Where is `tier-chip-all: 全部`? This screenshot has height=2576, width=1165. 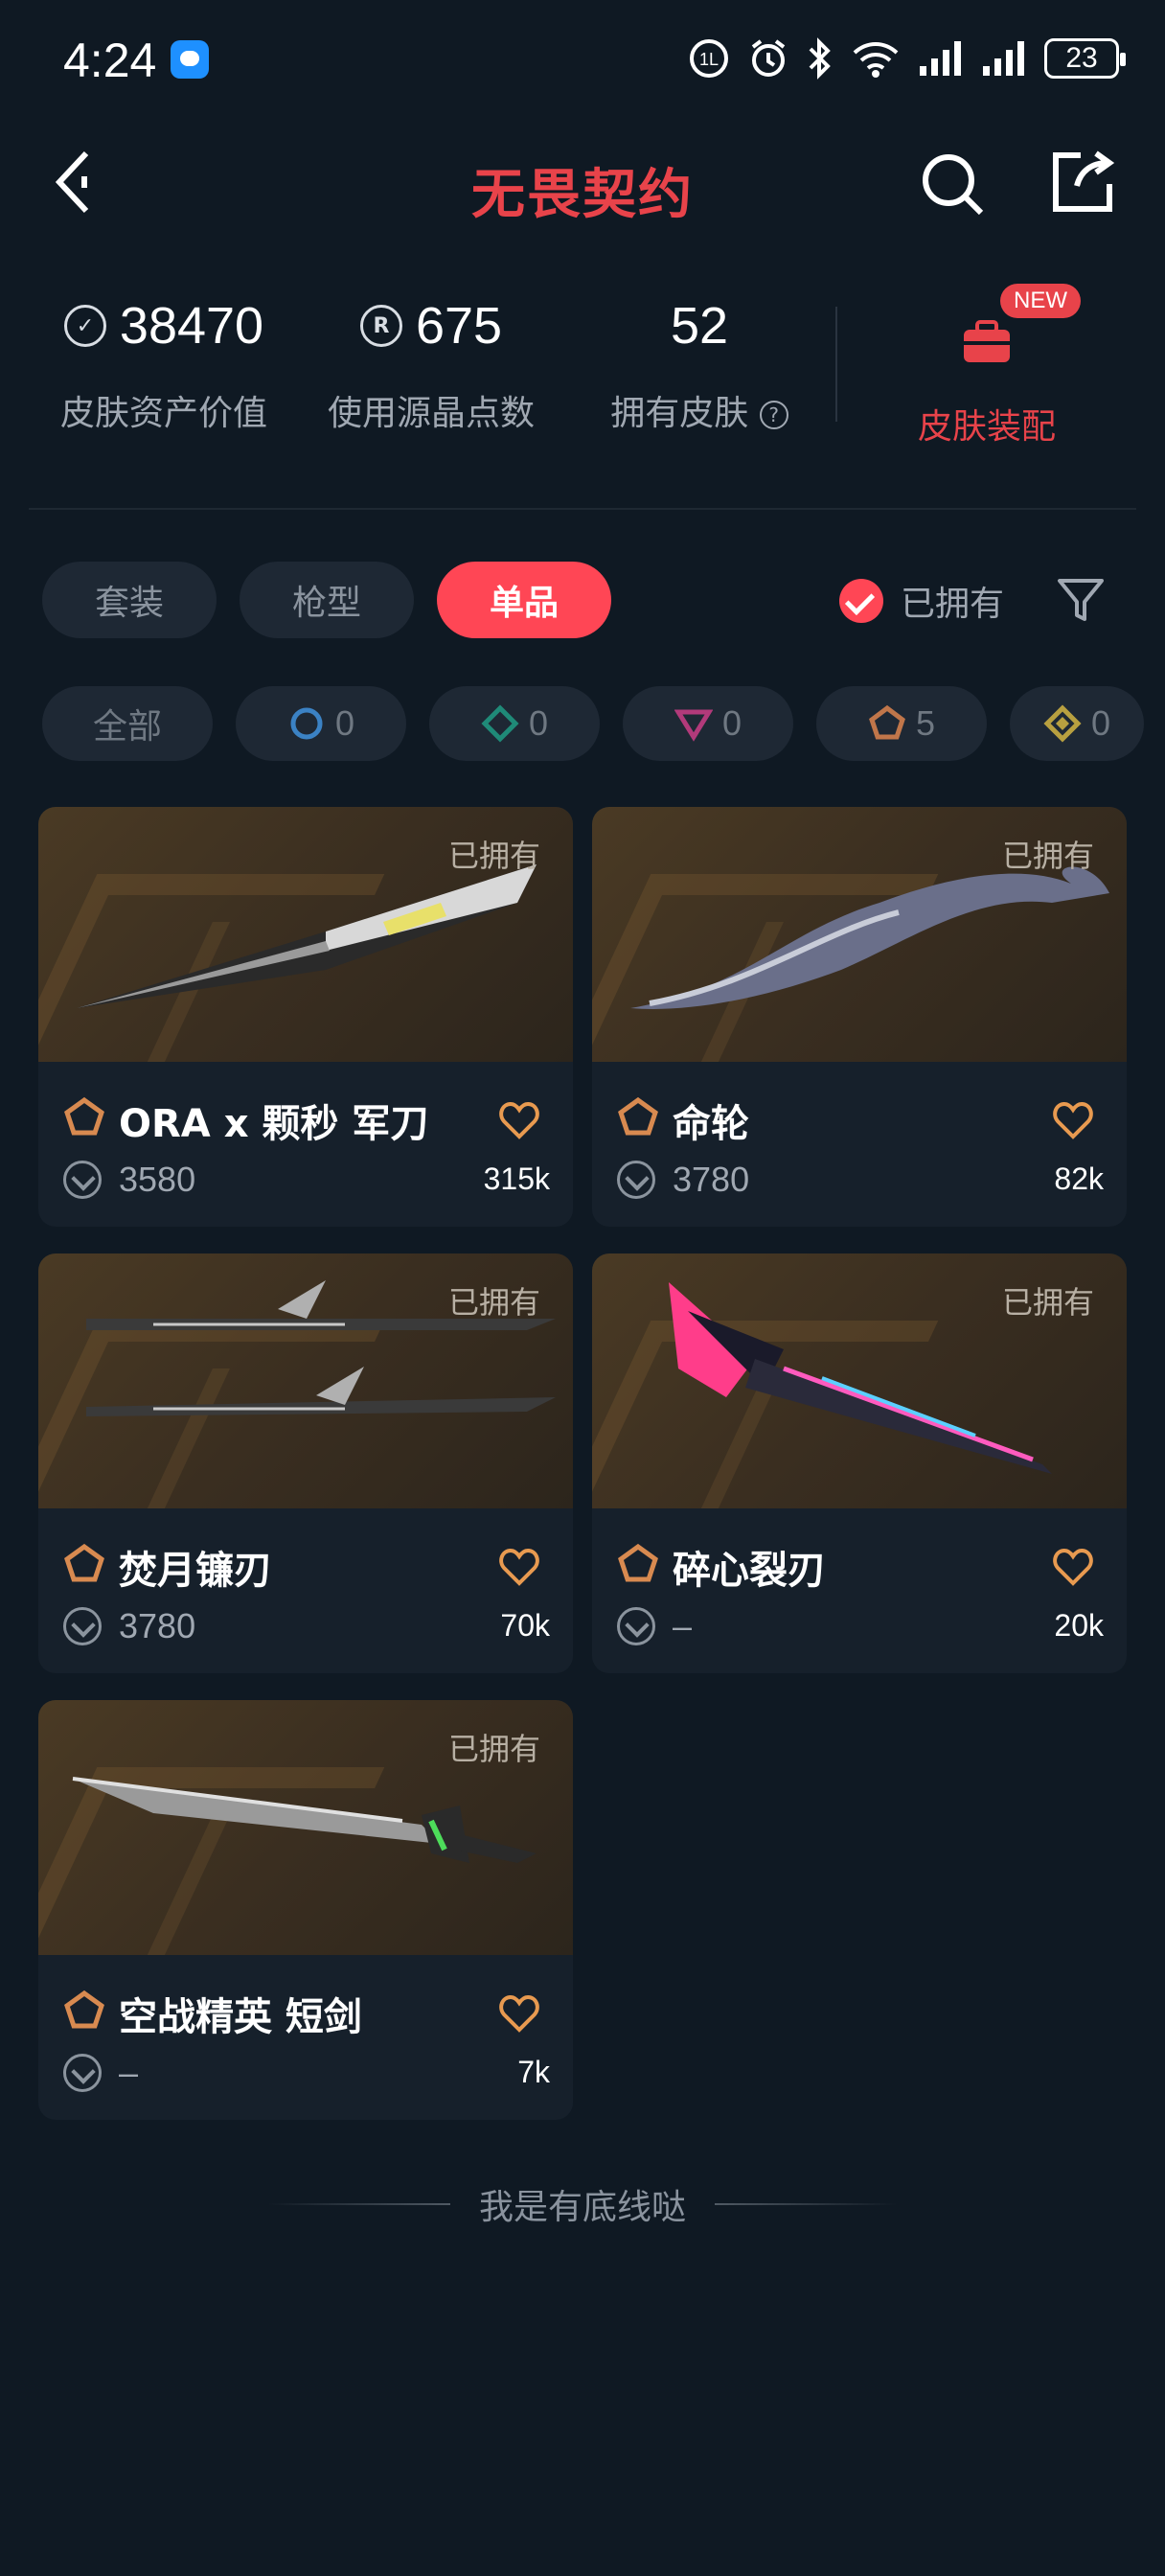 tier-chip-all: 全部 is located at coordinates (127, 723).